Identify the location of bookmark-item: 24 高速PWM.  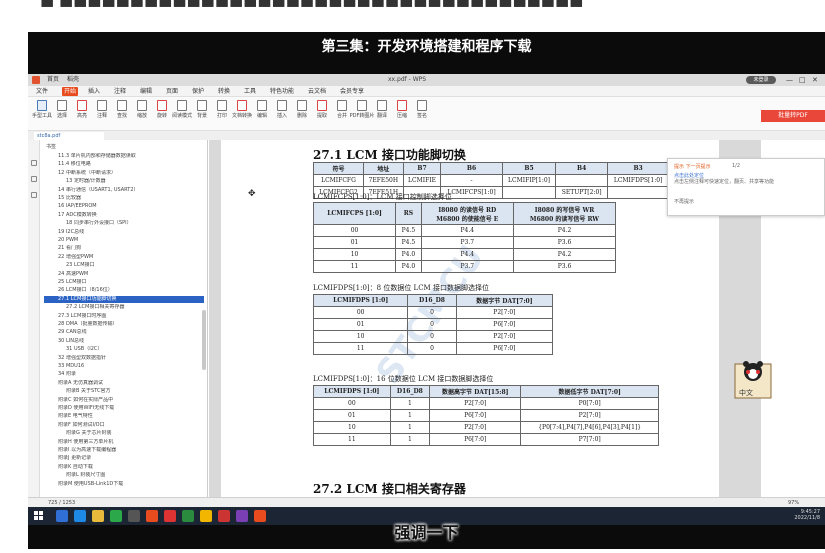
(124, 274).